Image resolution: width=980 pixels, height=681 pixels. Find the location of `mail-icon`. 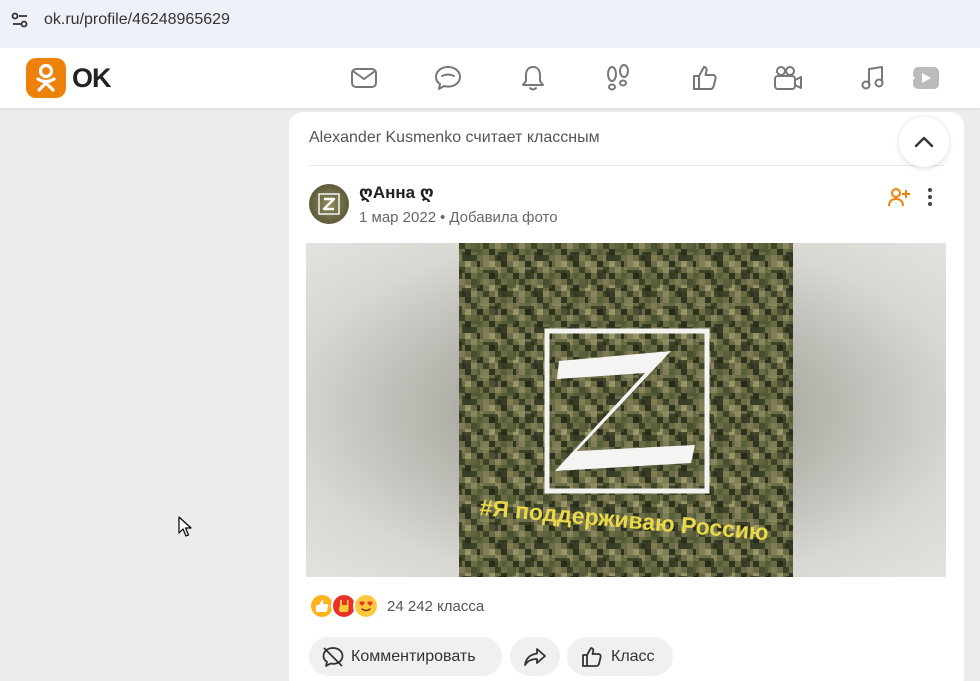

mail-icon is located at coordinates (364, 78).